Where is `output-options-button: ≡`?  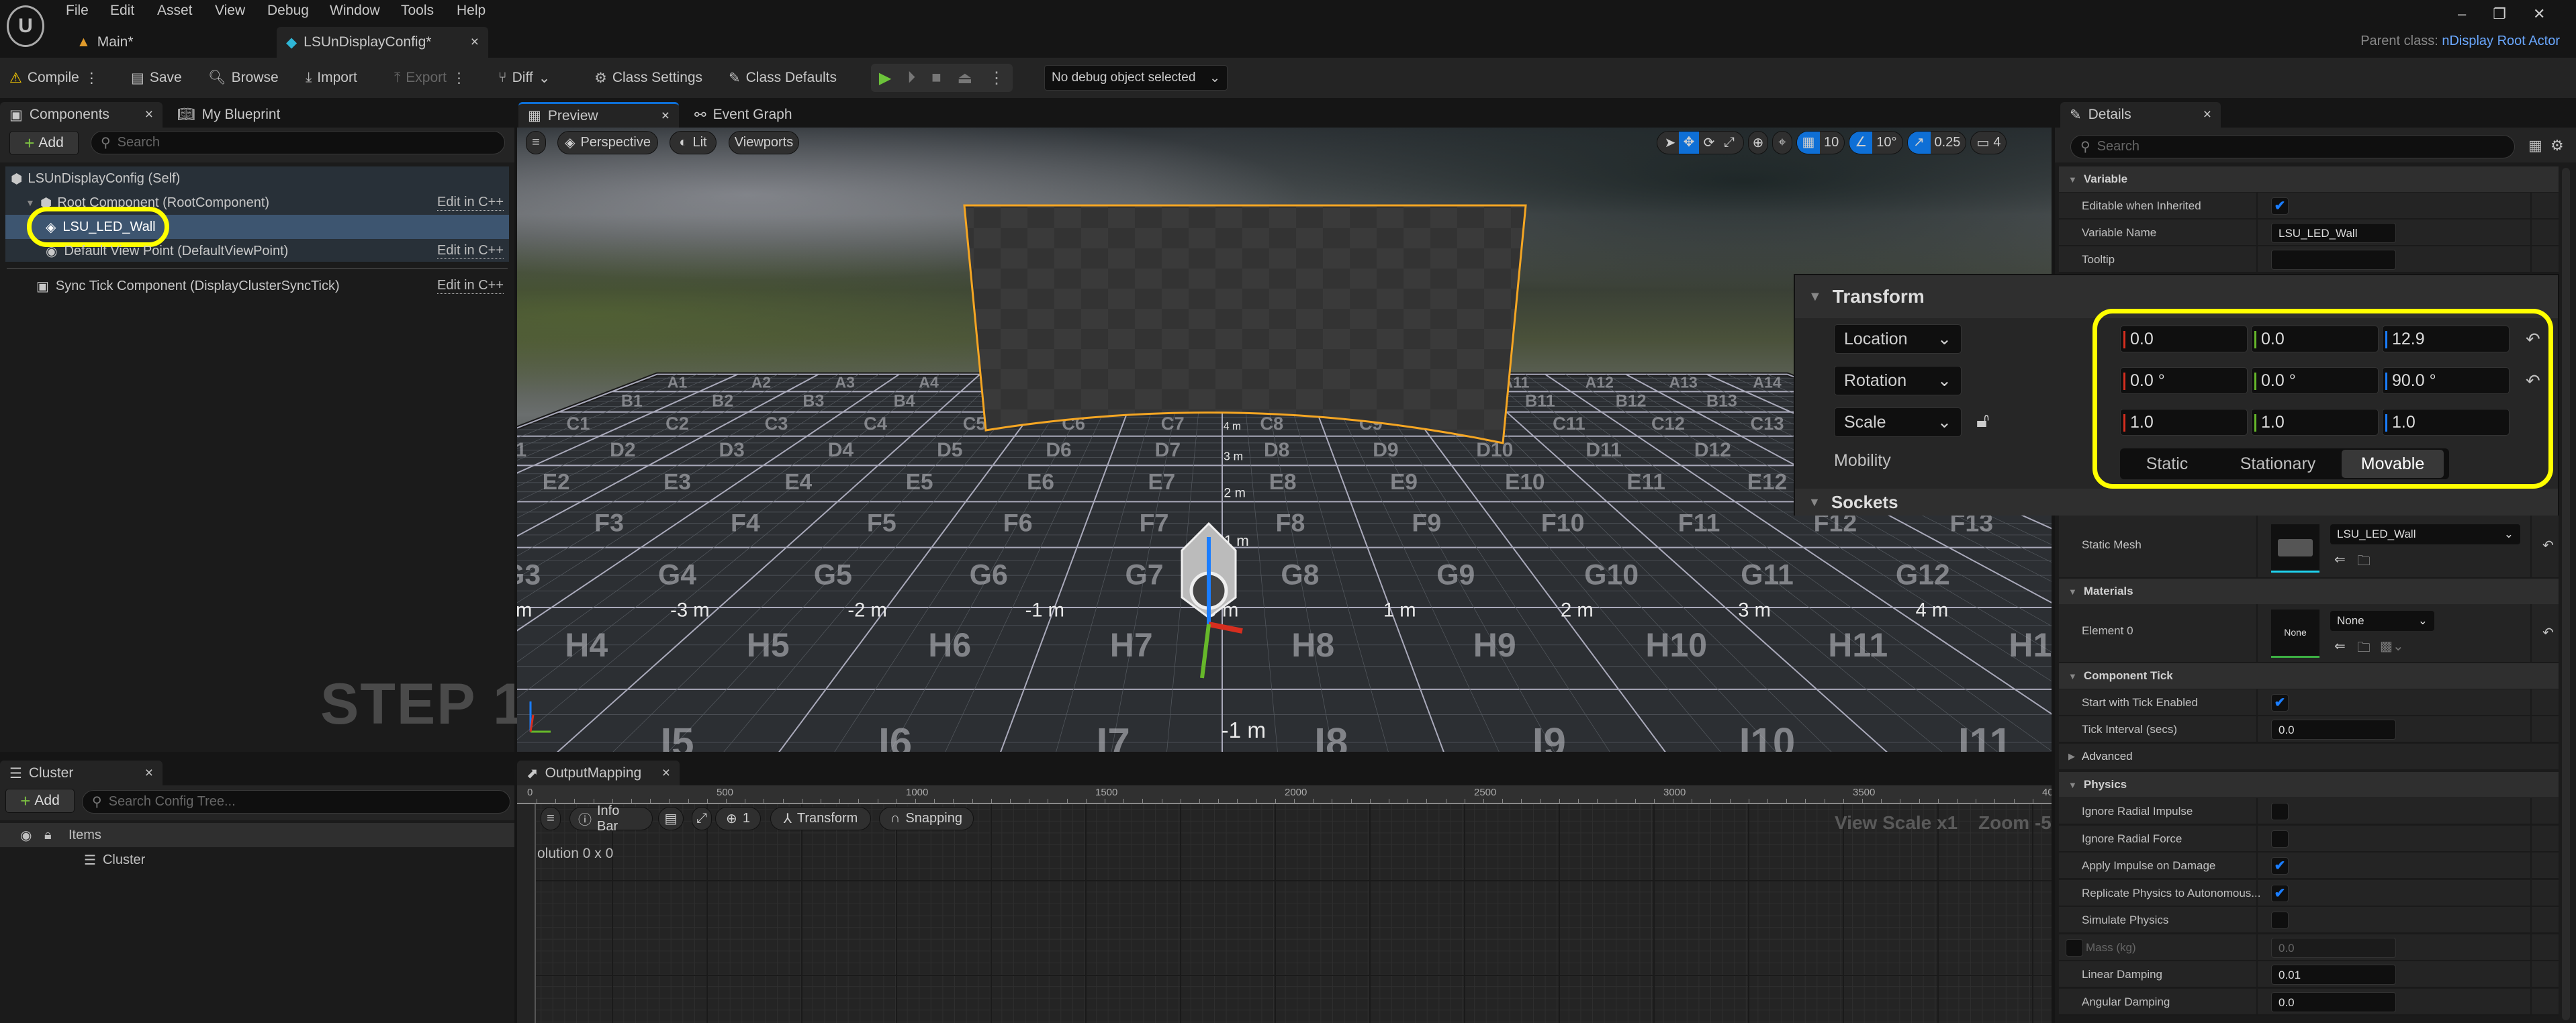 output-options-button: ≡ is located at coordinates (551, 818).